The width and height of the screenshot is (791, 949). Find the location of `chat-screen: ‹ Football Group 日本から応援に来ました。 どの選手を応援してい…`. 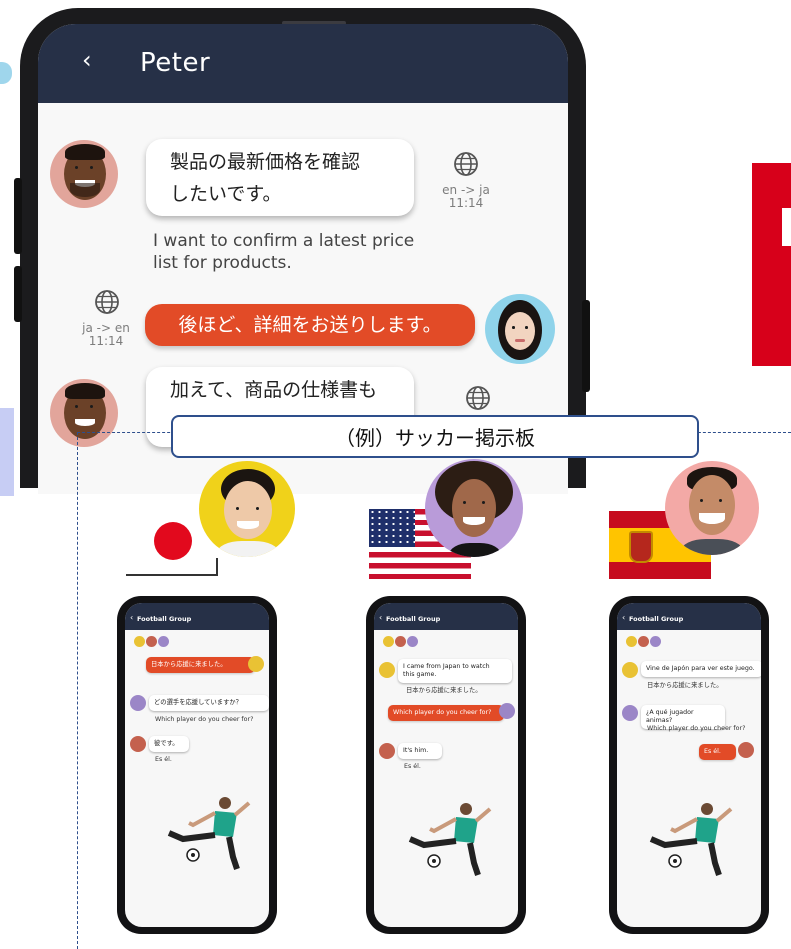

chat-screen: ‹ Football Group 日本から応援に来ました。 どの選手を応援してい… is located at coordinates (197, 765).